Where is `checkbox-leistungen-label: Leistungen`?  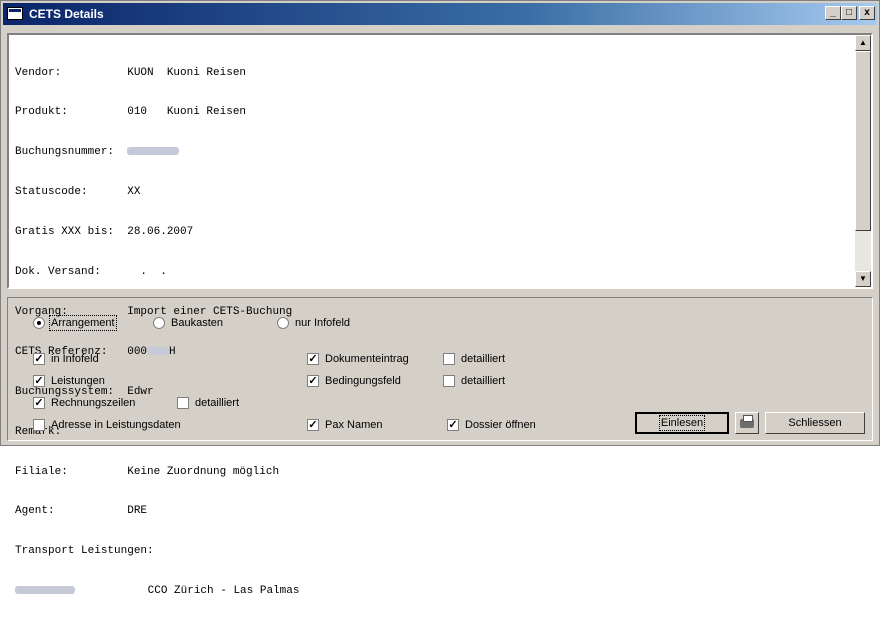 checkbox-leistungen-label: Leistungen is located at coordinates (78, 381).